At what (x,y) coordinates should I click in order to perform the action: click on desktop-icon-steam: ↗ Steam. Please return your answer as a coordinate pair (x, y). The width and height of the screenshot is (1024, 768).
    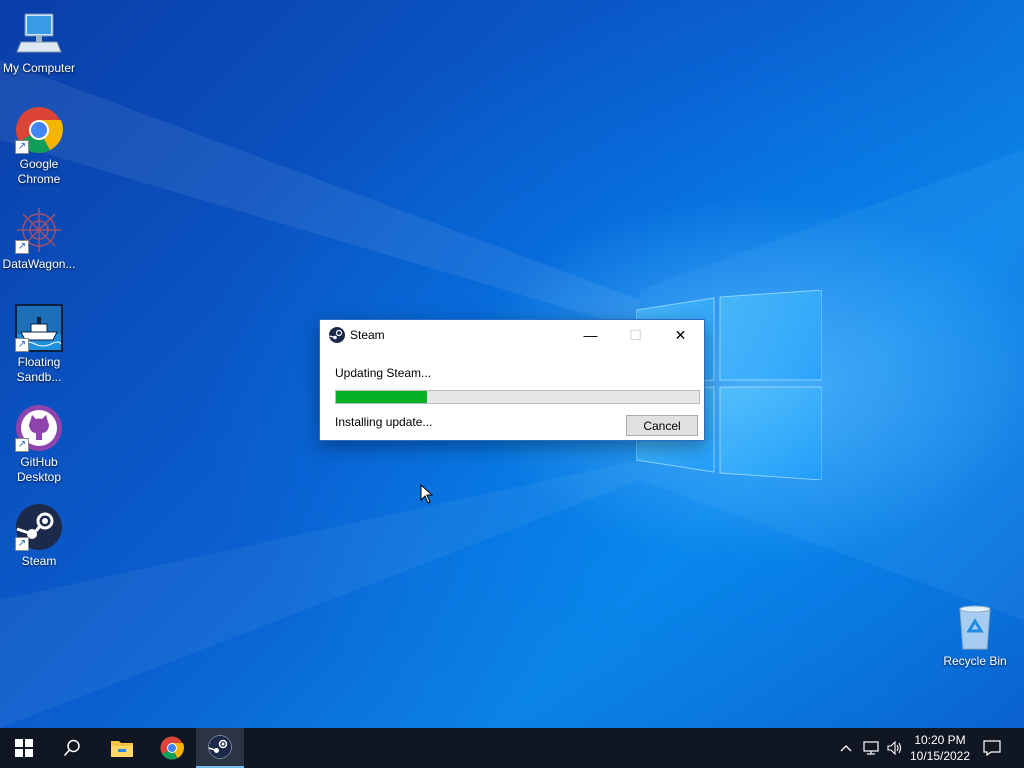
    Looking at the image, I should click on (39, 536).